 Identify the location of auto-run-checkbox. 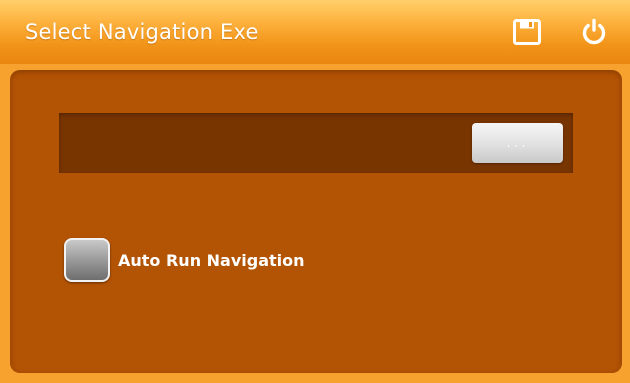
(87, 260).